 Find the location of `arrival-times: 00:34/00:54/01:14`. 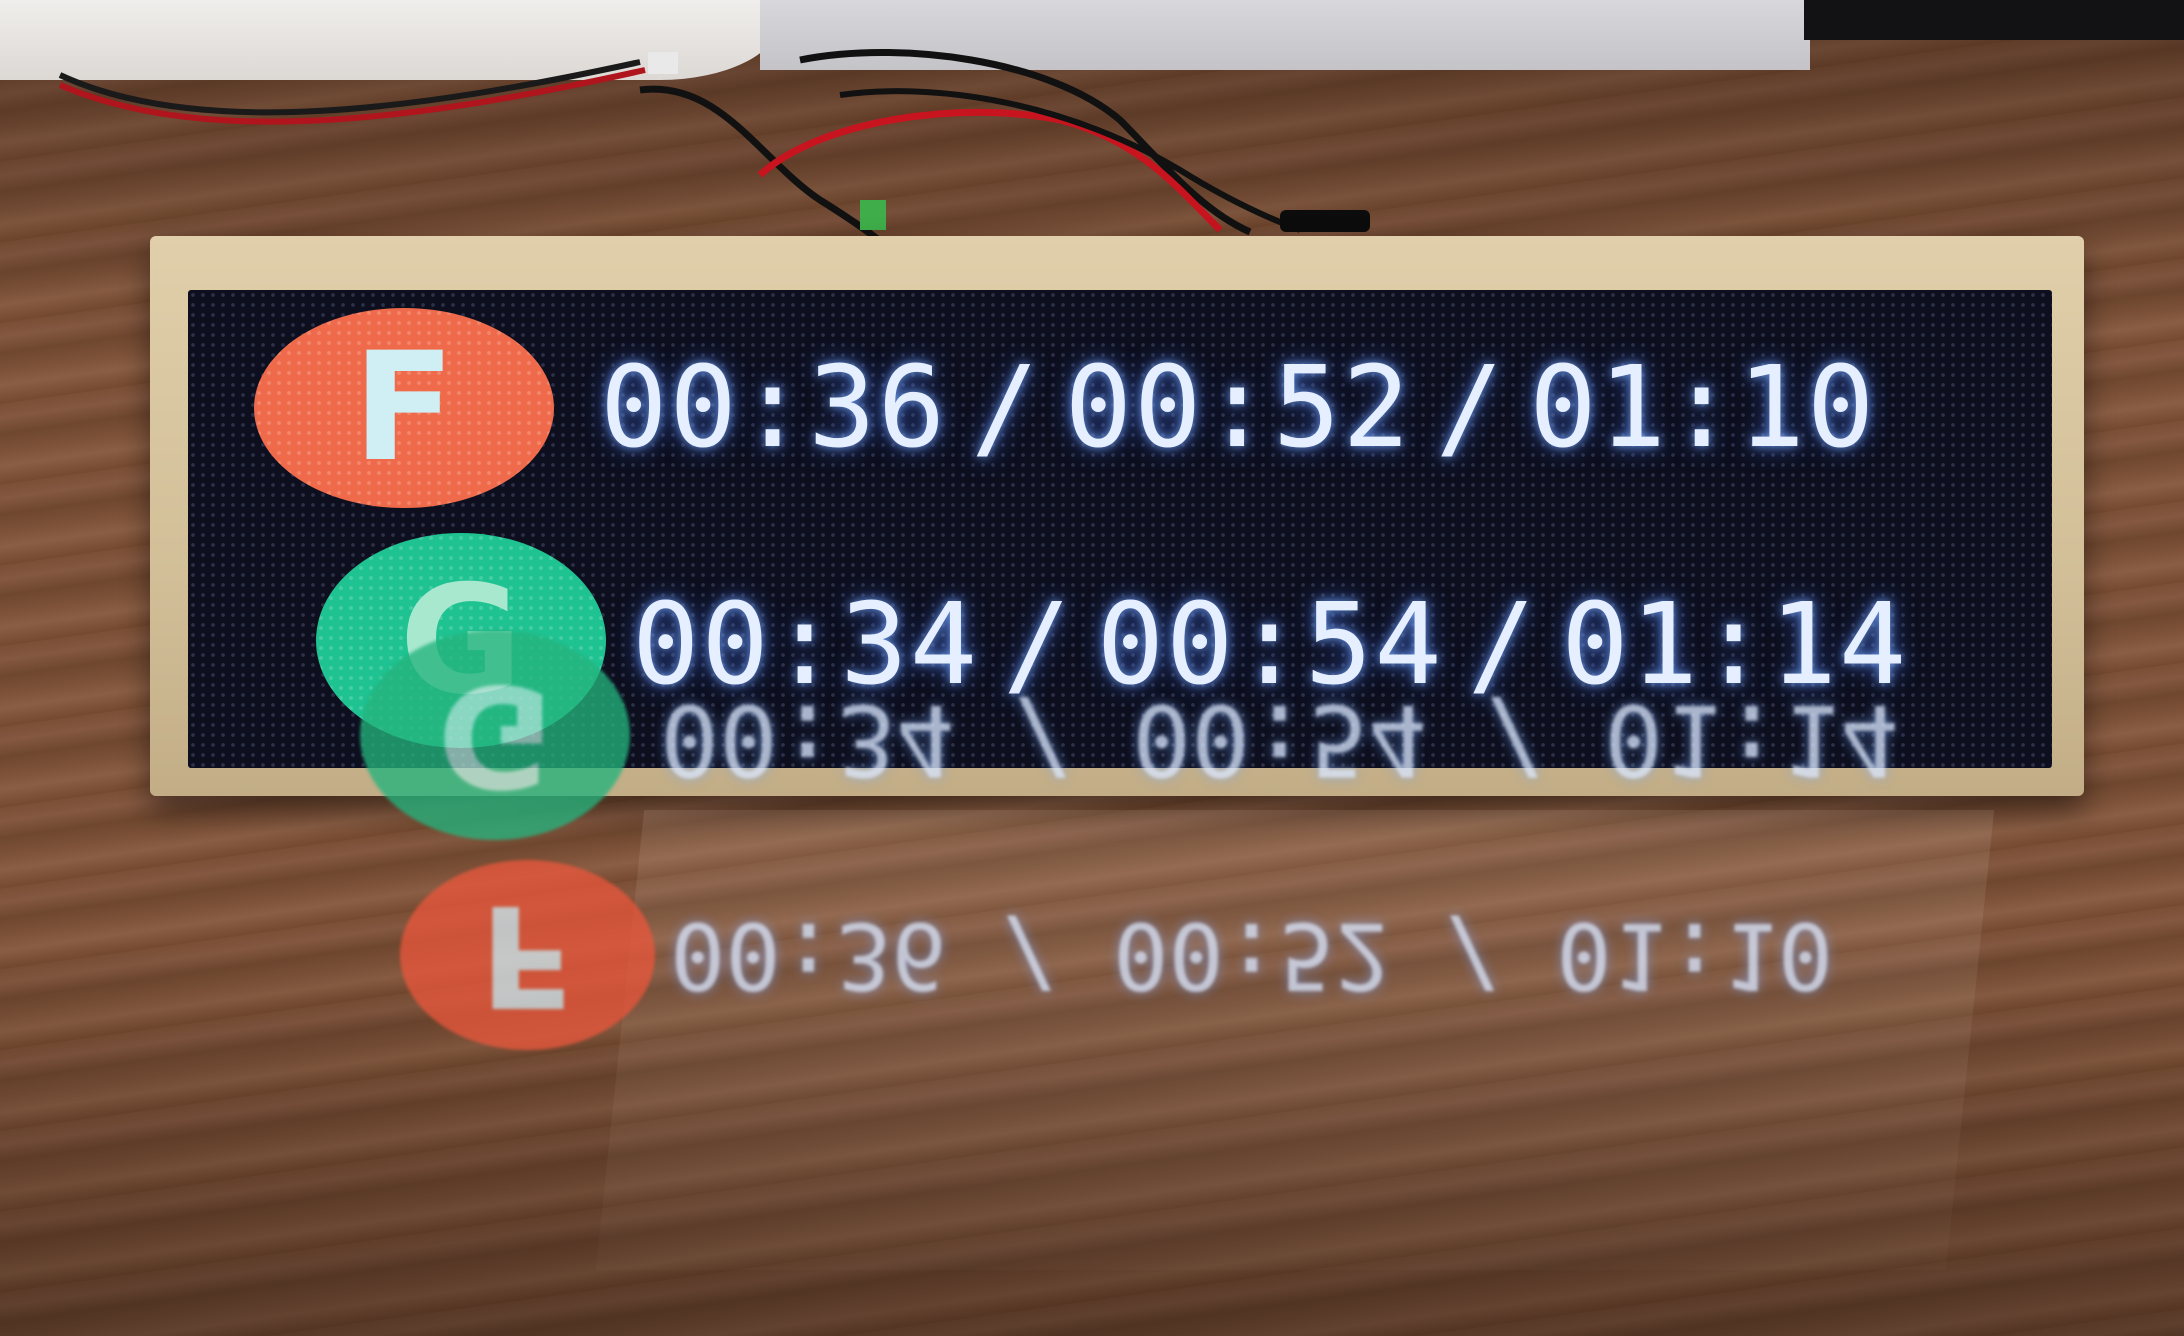

arrival-times: 00:34/00:54/01:14 is located at coordinates (1270, 645).